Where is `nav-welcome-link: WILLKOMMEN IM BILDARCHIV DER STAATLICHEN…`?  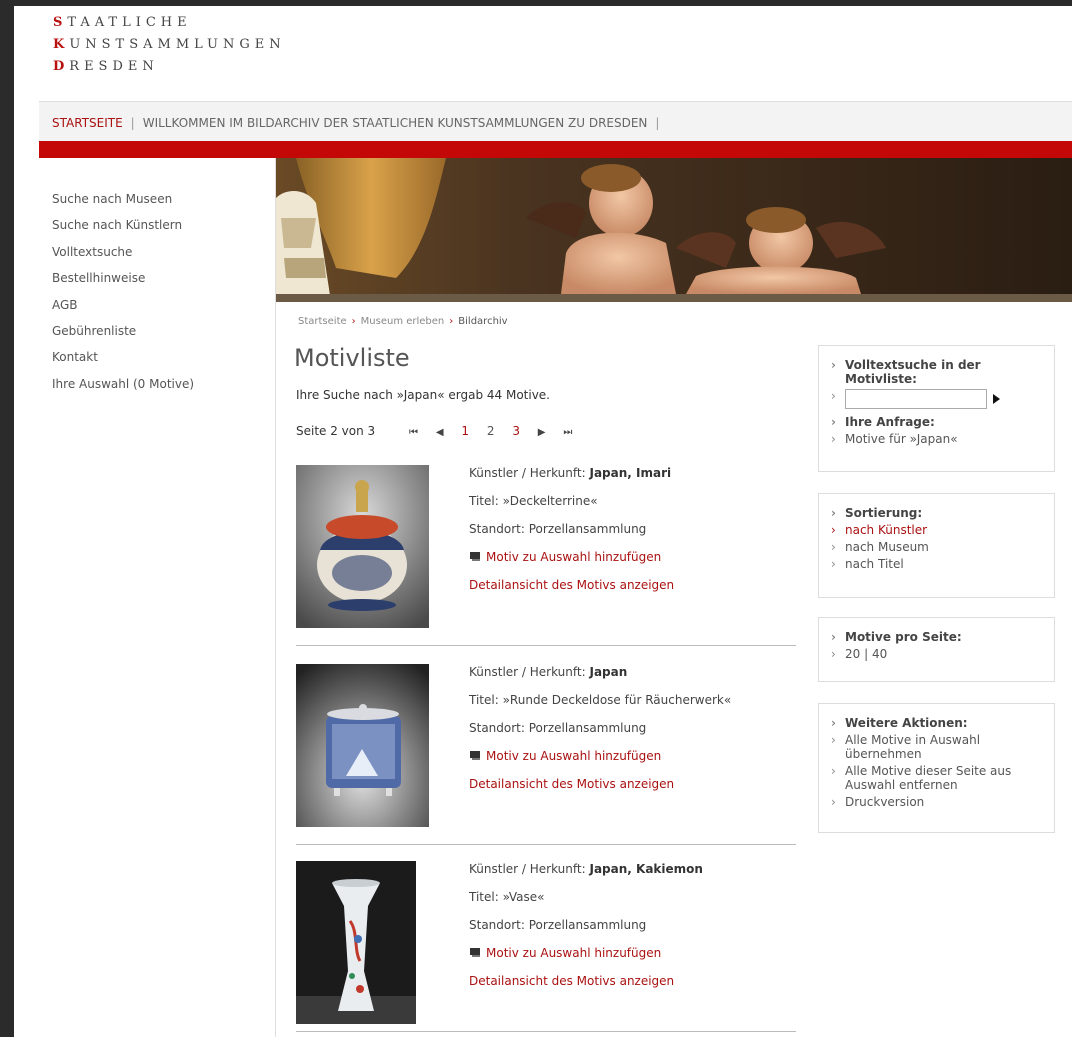 nav-welcome-link: WILLKOMMEN IM BILDARCHIV DER STAATLICHEN… is located at coordinates (395, 123).